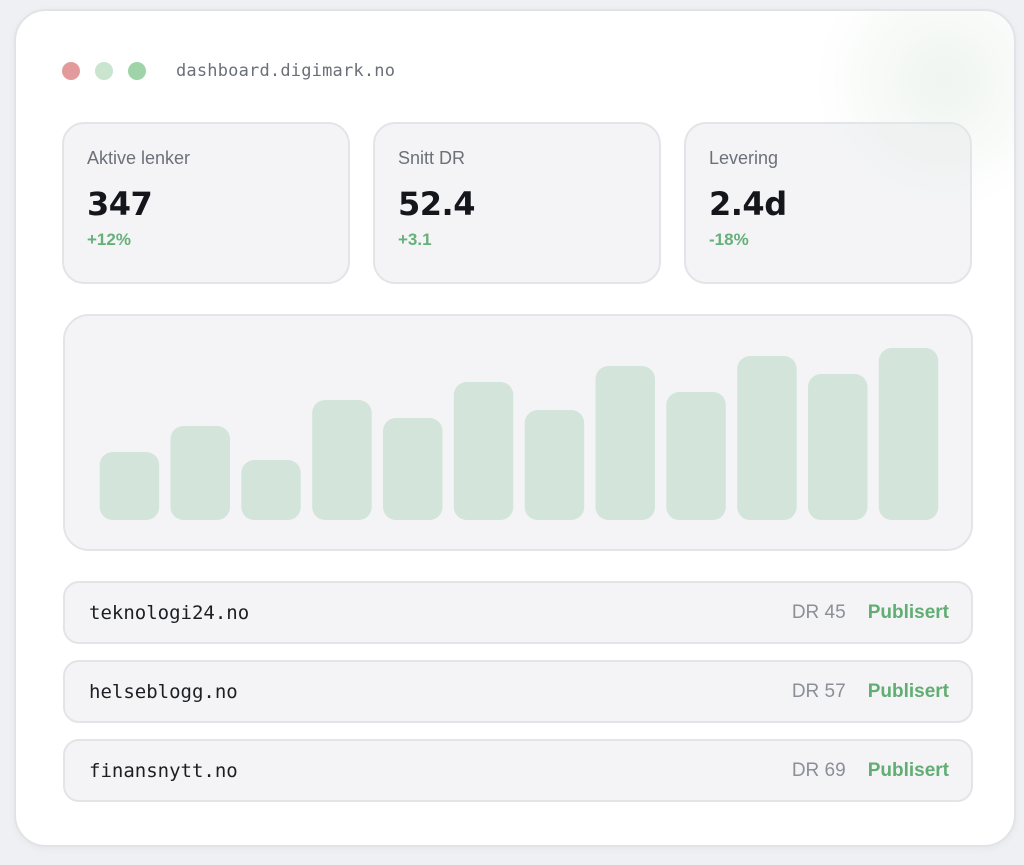  Describe the element at coordinates (163, 770) in the screenshot. I see `link-domain: finansnytt.no` at that location.